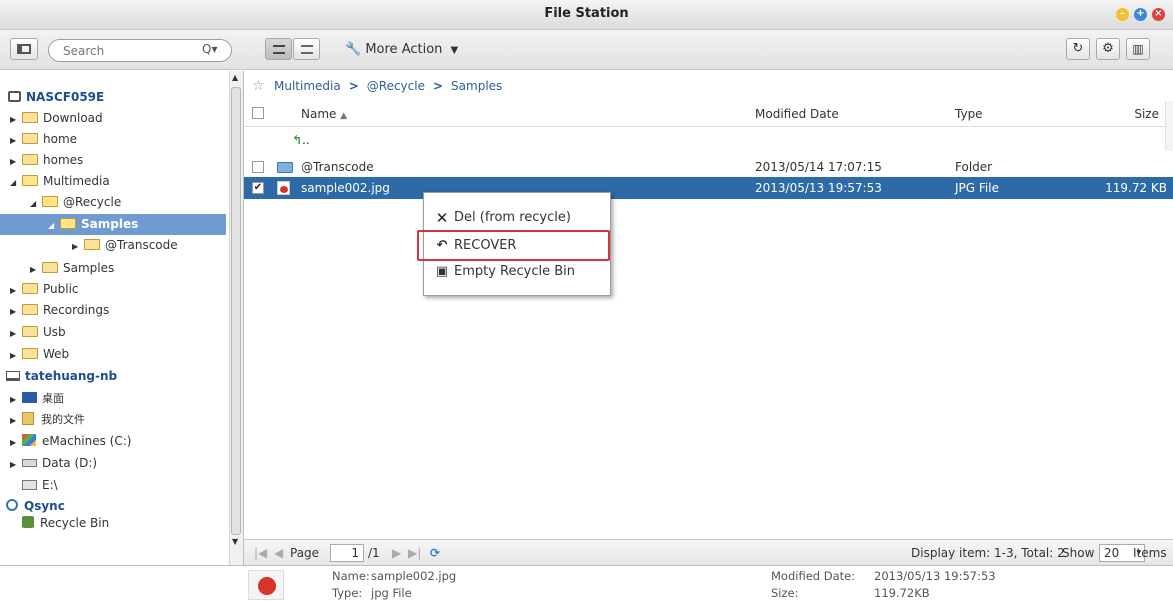  Describe the element at coordinates (902, 593) in the screenshot. I see `detail-size-value: 119.72KB` at that location.